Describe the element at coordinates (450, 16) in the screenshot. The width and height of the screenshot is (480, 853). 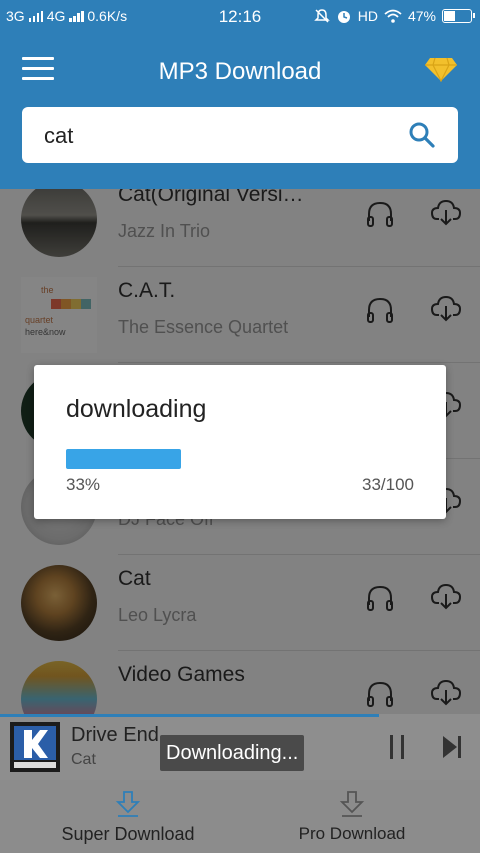
I see `battery-fill` at that location.